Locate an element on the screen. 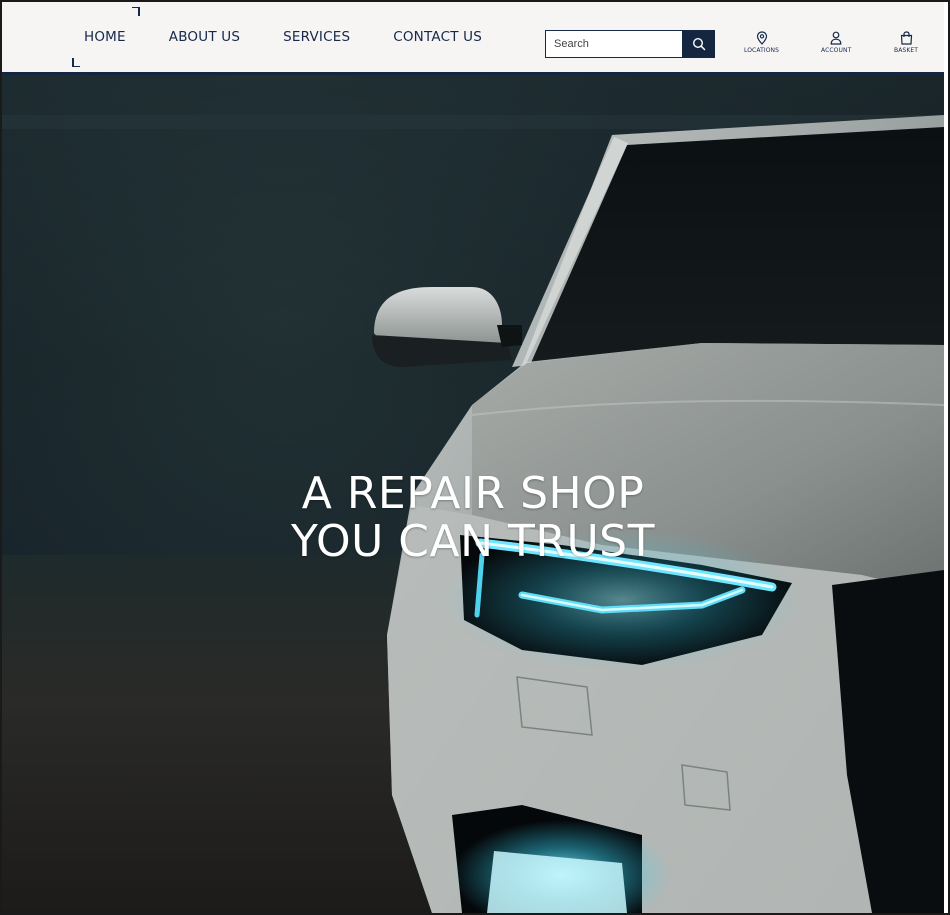 This screenshot has height=915, width=950. search-icon is located at coordinates (698, 44).